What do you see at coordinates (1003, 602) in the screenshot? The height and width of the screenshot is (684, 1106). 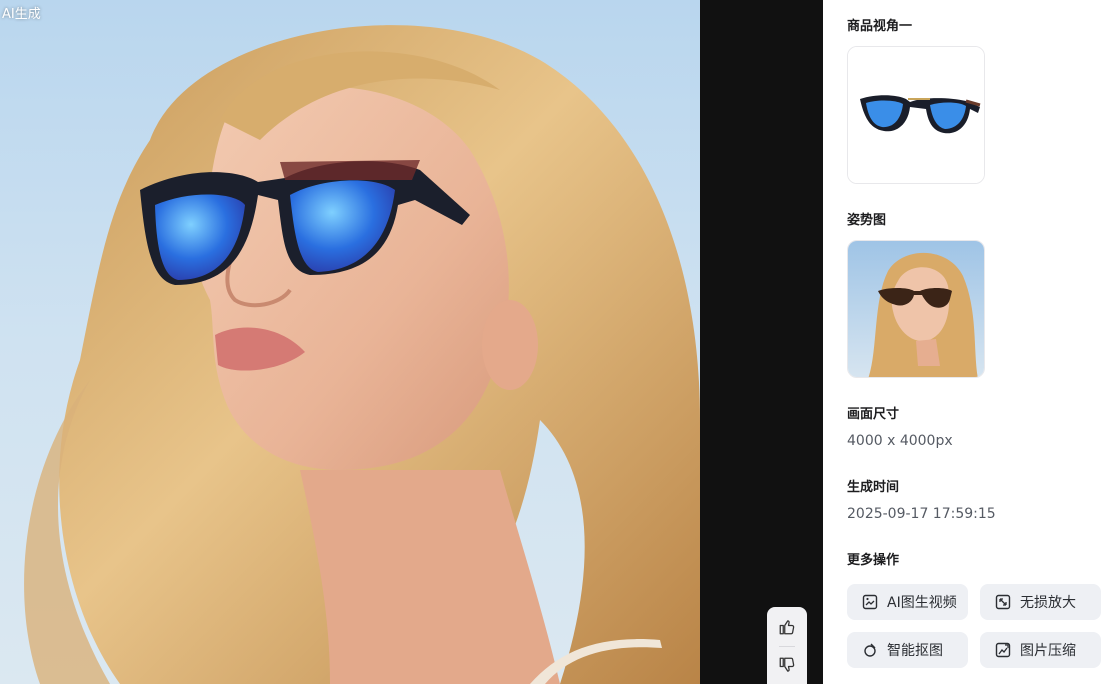 I see `upscale-icon` at bounding box center [1003, 602].